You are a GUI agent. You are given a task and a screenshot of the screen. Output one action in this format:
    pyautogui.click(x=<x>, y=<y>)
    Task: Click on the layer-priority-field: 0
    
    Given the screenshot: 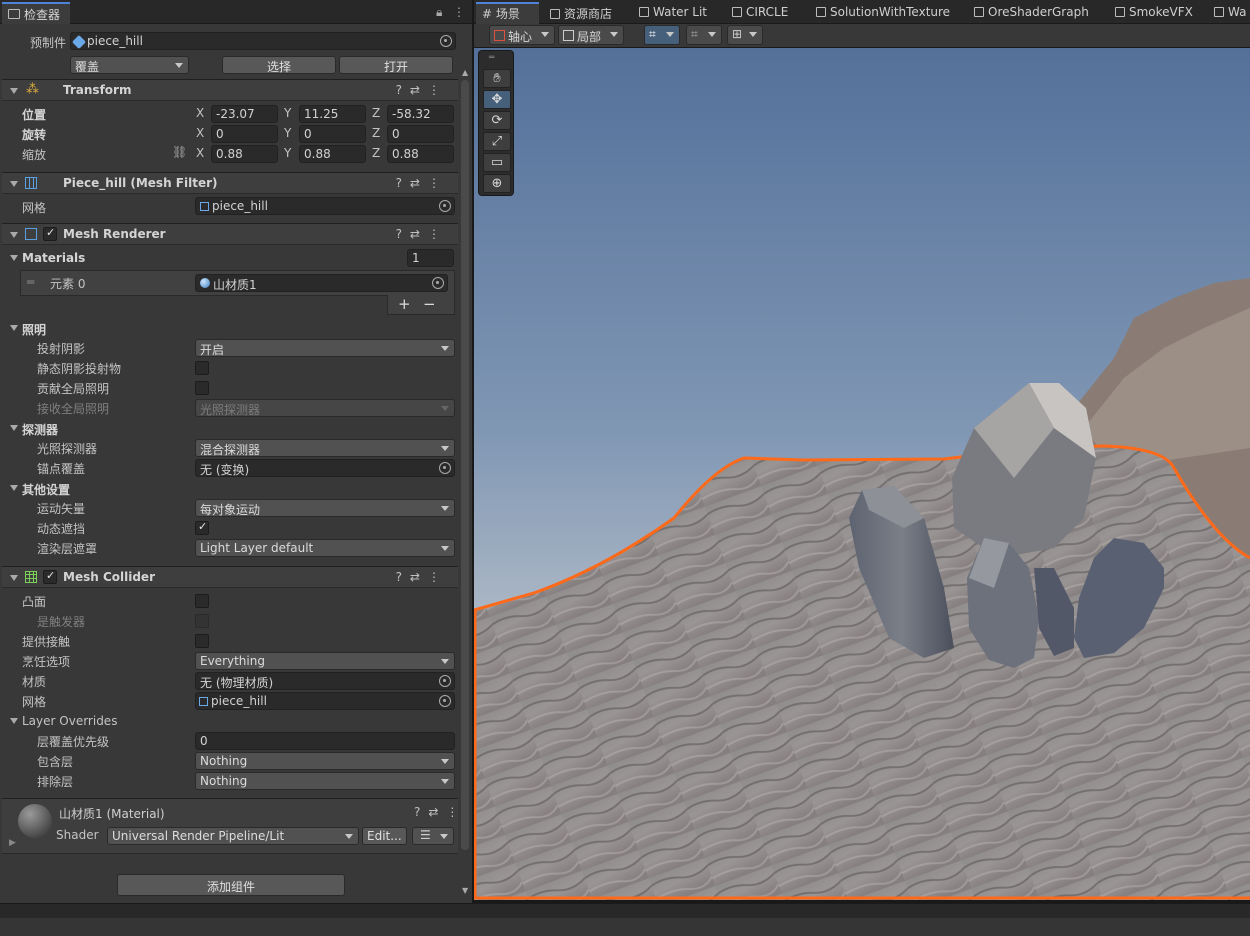 What is the action you would take?
    pyautogui.click(x=325, y=741)
    